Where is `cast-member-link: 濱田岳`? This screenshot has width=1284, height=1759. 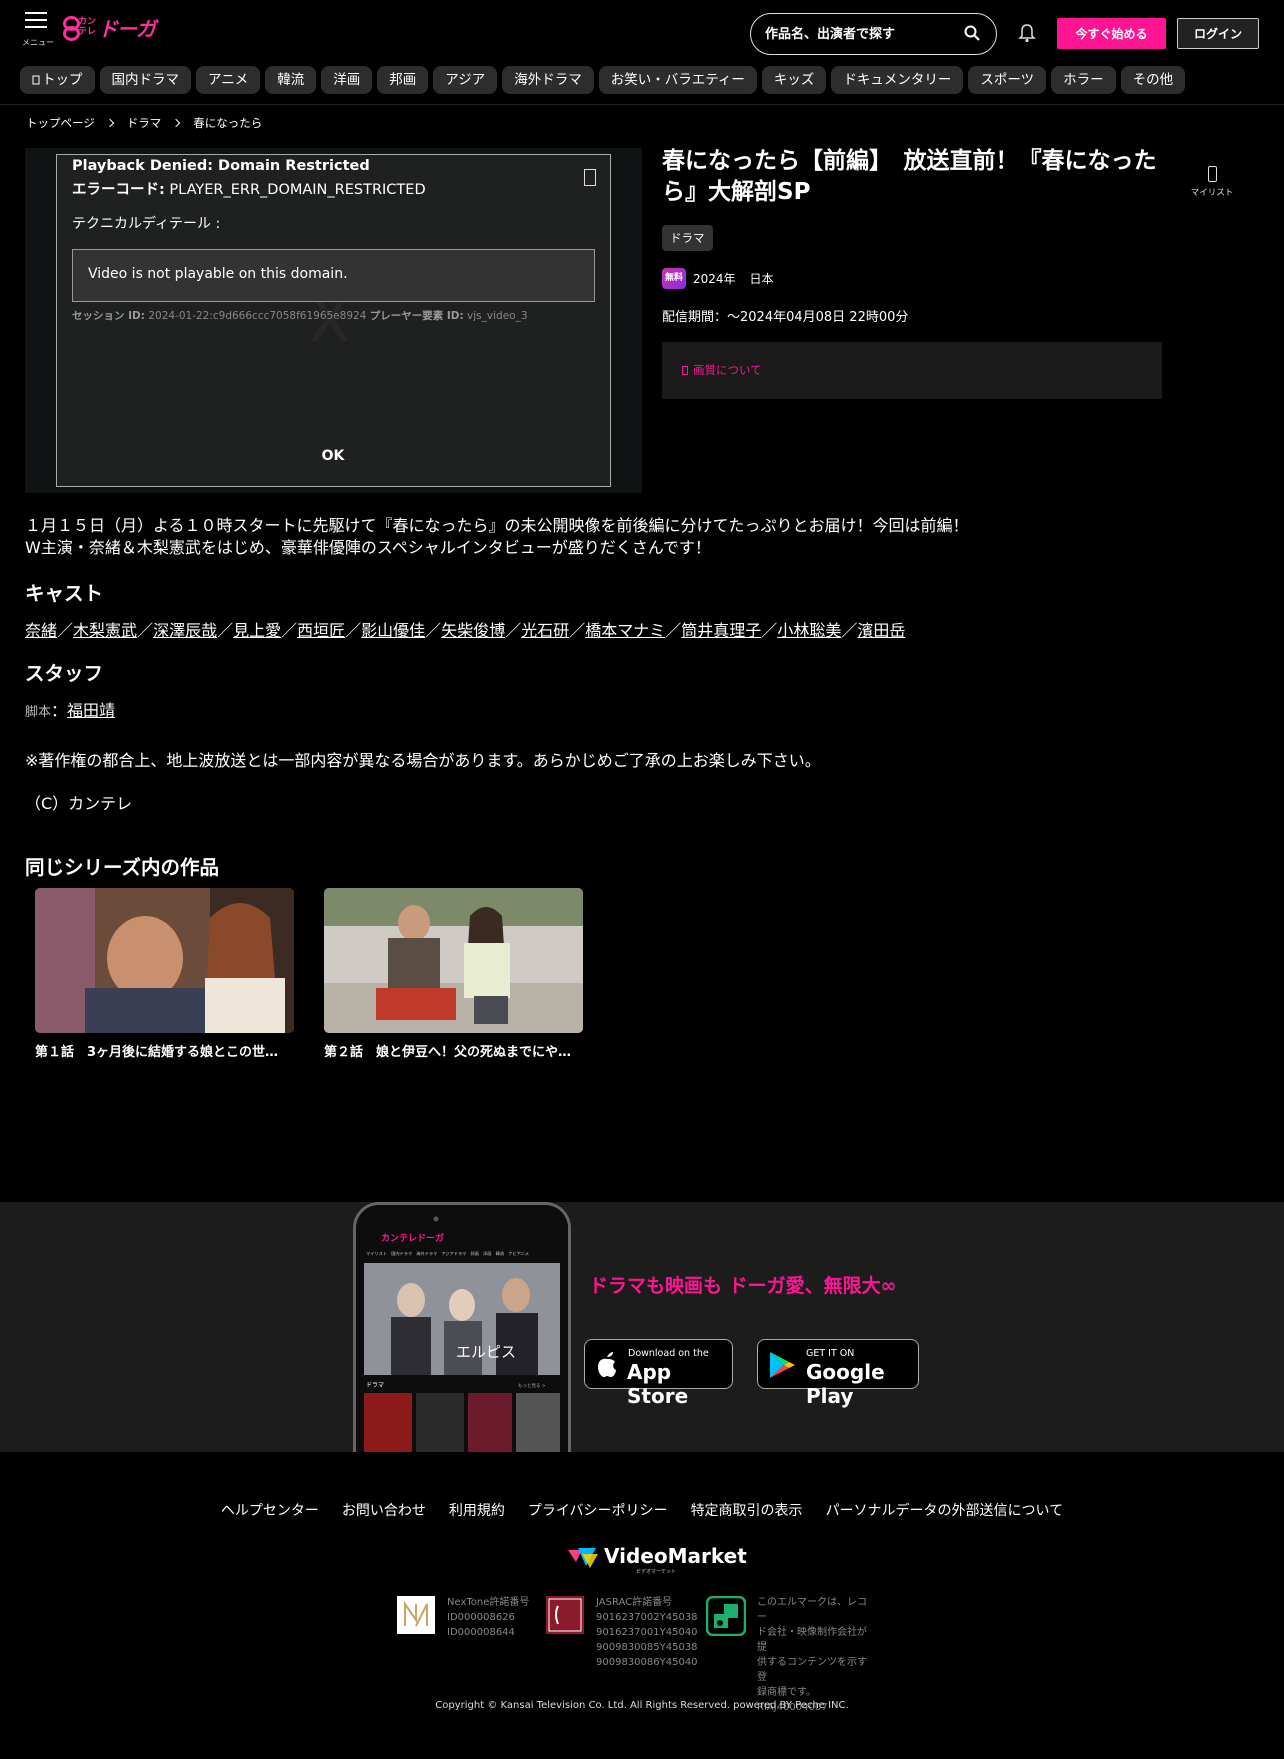
cast-member-link: 濱田岳 is located at coordinates (881, 630).